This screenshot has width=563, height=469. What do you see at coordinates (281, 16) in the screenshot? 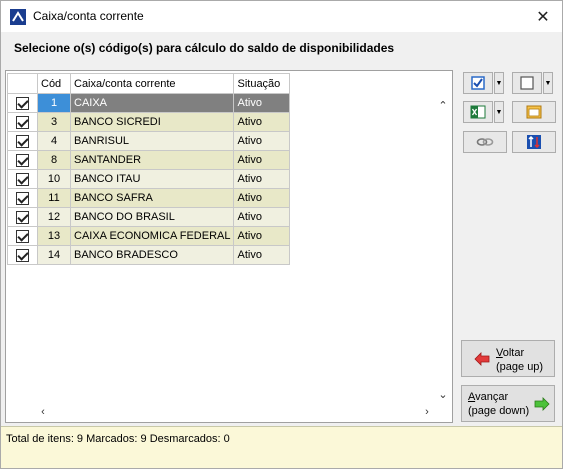
I see `title-bar: Caixa/conta corrente ✕` at bounding box center [281, 16].